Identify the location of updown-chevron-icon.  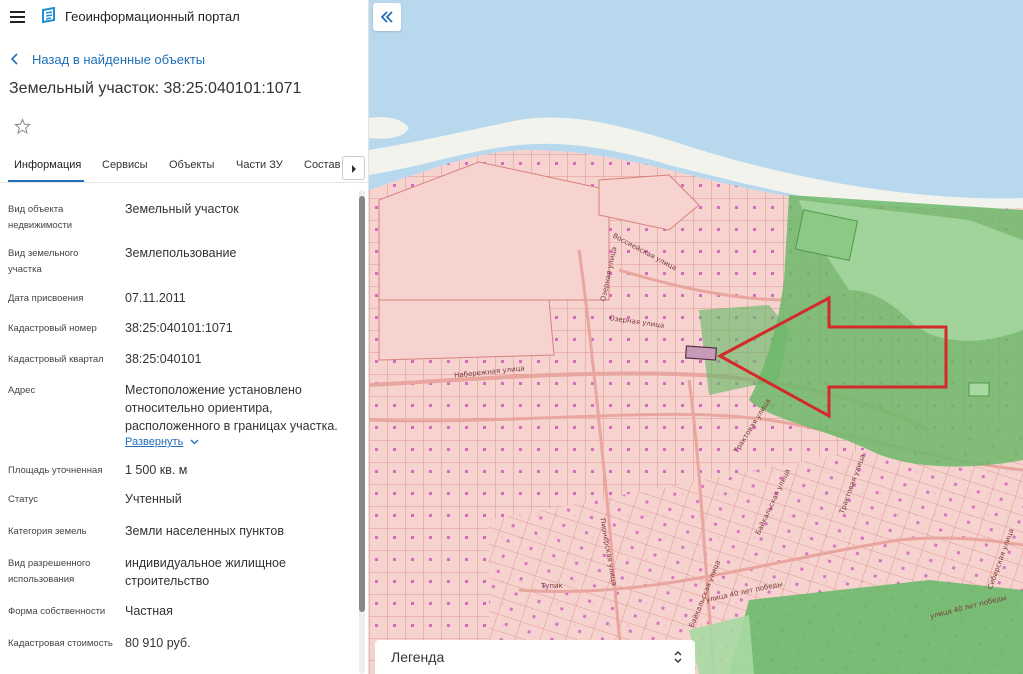
(678, 657).